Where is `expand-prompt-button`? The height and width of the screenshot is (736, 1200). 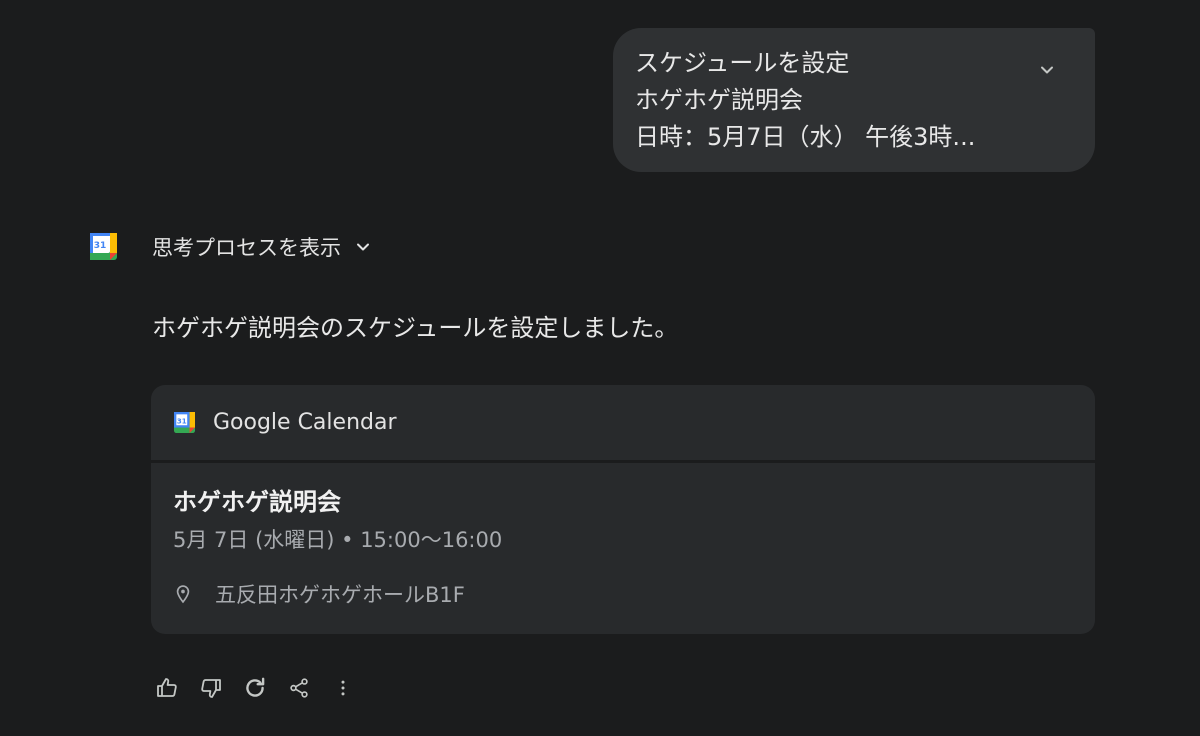
expand-prompt-button is located at coordinates (1047, 70).